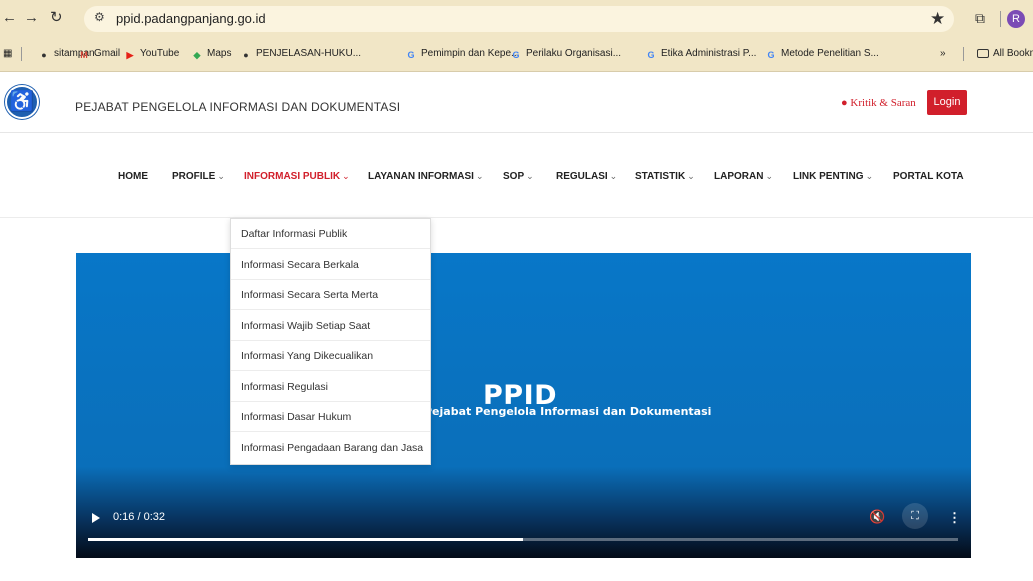 The height and width of the screenshot is (581, 1033). I want to click on site-info-icon: ⚙, so click(99, 17).